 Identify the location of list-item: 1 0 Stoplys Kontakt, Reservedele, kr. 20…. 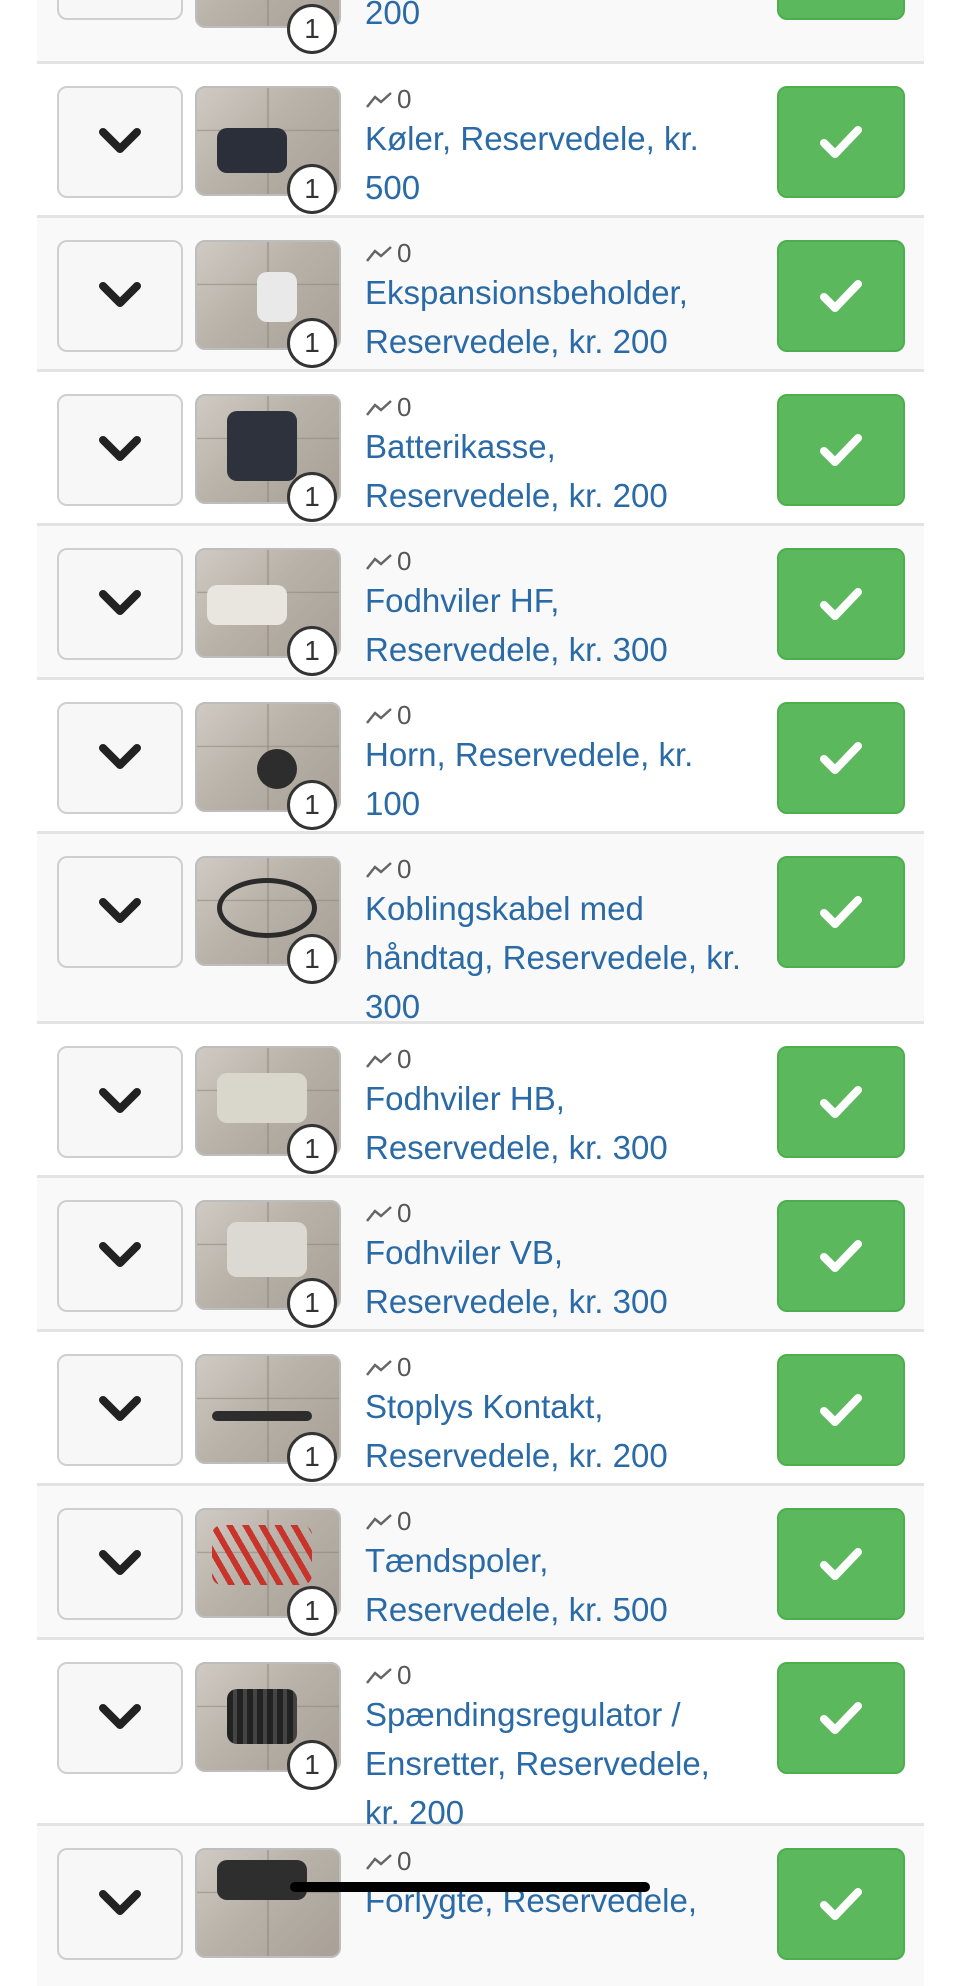
(480, 1409).